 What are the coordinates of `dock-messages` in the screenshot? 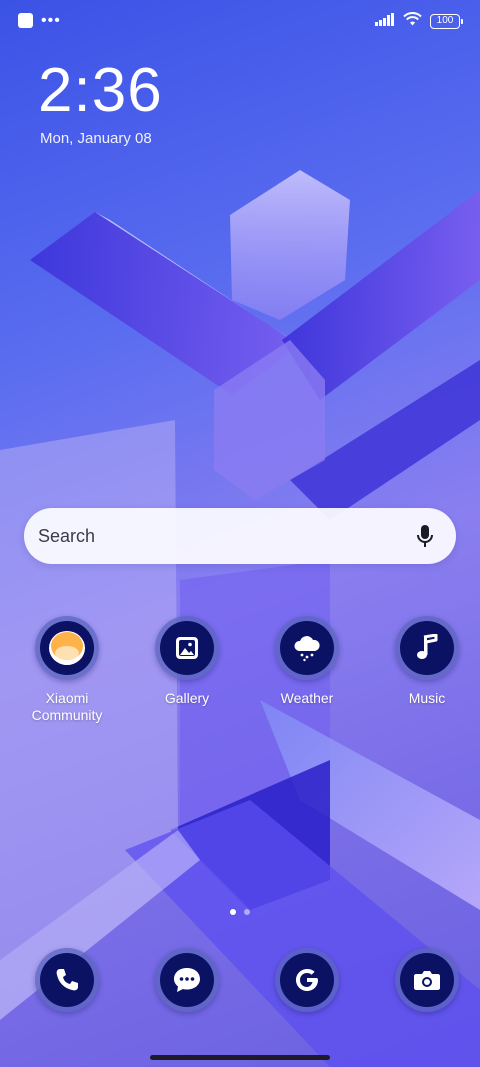 It's located at (187, 980).